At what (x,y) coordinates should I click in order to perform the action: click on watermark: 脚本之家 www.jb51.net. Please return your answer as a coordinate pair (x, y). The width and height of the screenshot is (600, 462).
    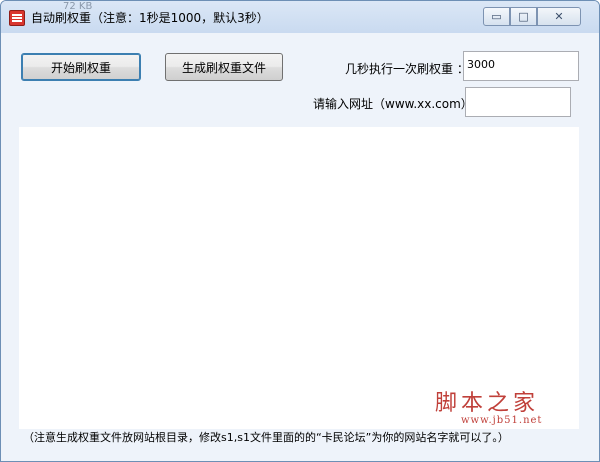
    Looking at the image, I should click on (488, 405).